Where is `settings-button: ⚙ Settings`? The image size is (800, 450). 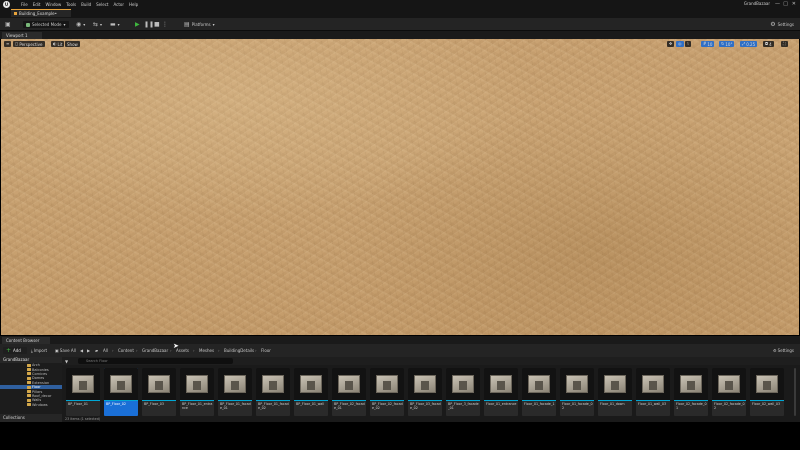
settings-button: ⚙ Settings is located at coordinates (782, 24).